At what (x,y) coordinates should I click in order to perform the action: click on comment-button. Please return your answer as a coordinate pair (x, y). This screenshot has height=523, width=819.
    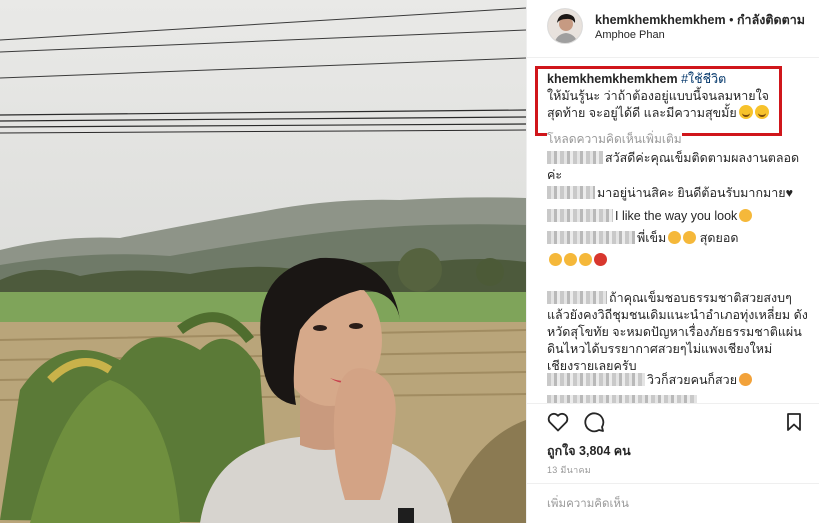
    Looking at the image, I should click on (594, 422).